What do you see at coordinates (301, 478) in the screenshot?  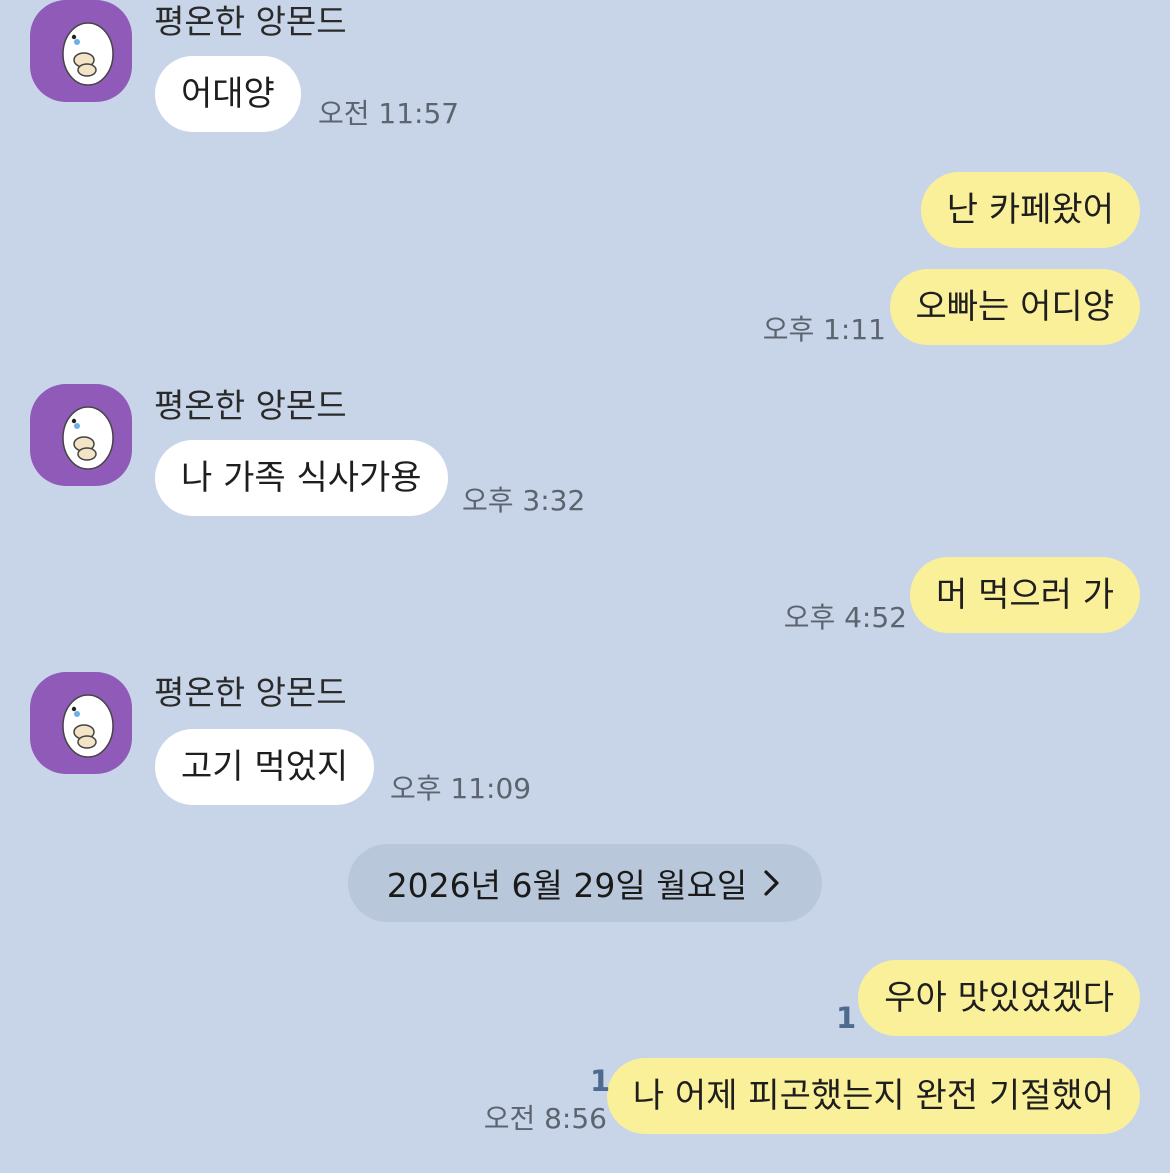 I see `message-bubble: 나 가족 식사가용` at bounding box center [301, 478].